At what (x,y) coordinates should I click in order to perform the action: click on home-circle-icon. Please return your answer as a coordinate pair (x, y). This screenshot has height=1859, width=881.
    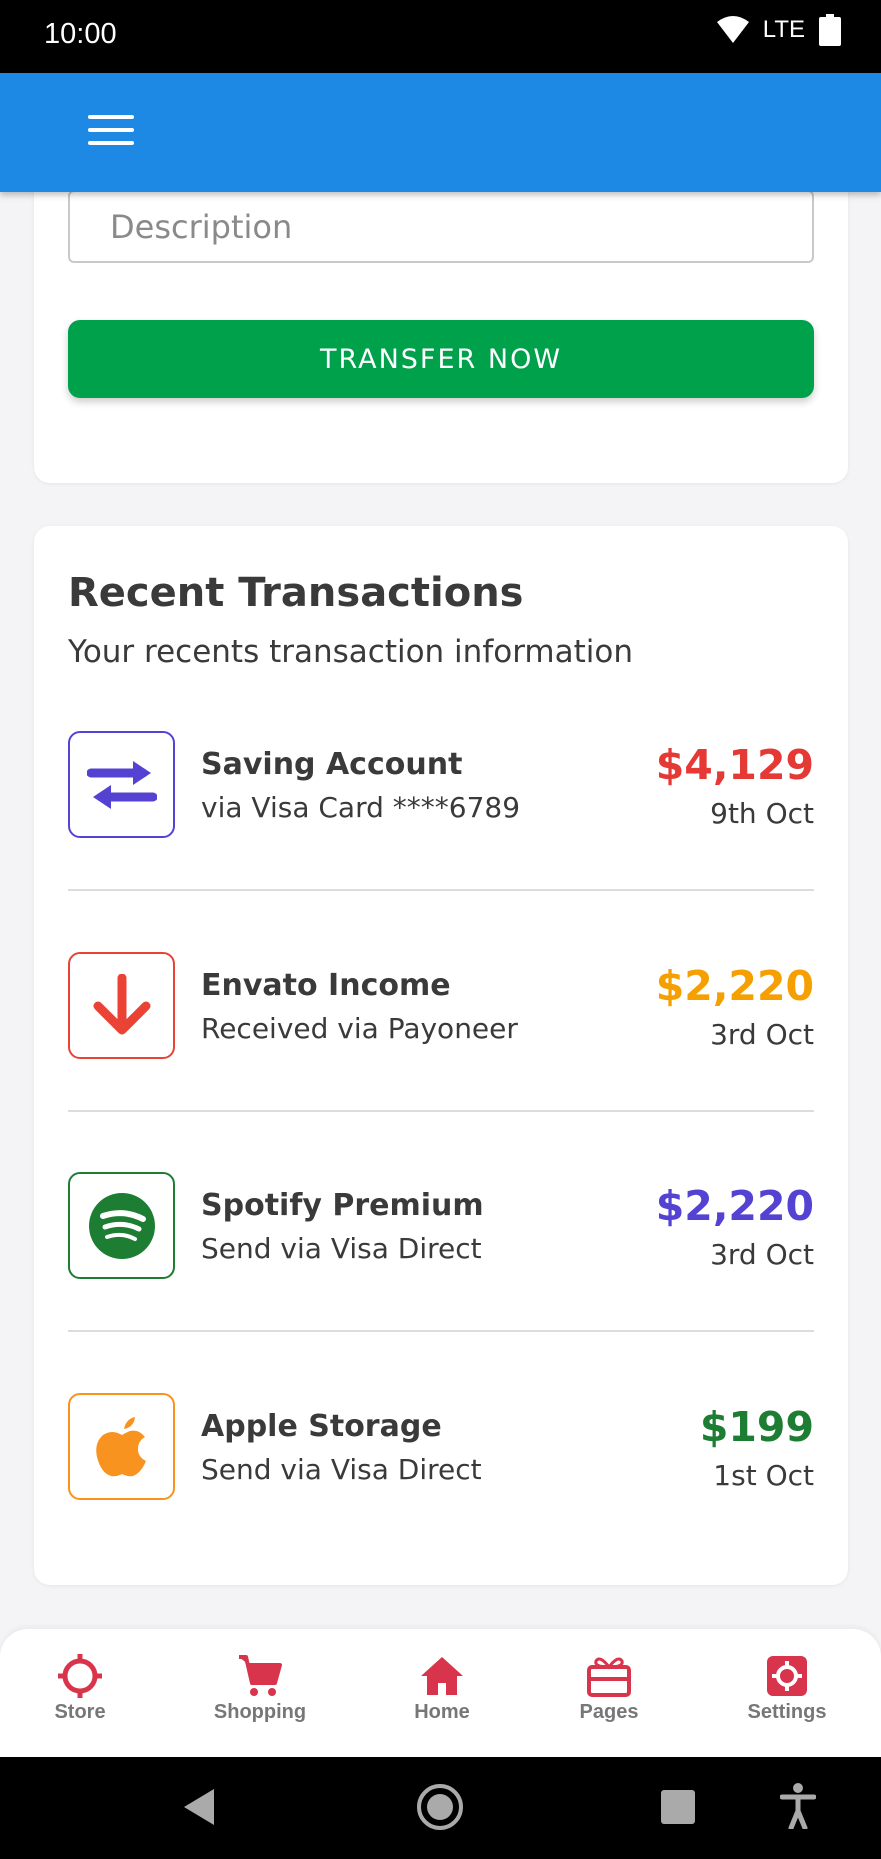
    Looking at the image, I should click on (440, 1807).